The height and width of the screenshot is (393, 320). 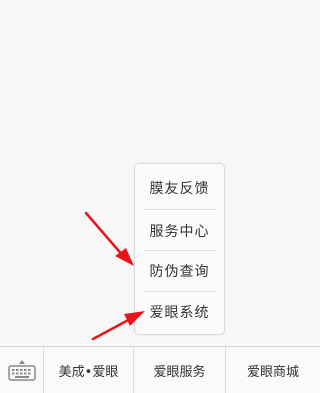 I want to click on tab-label: 爱眼服务, so click(x=179, y=372).